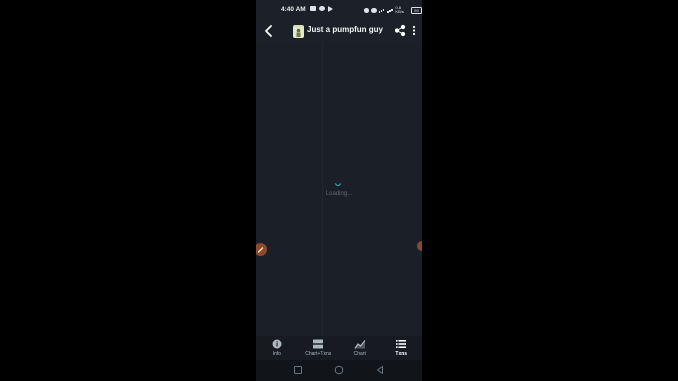 The height and width of the screenshot is (381, 678). I want to click on home-icon, so click(339, 370).